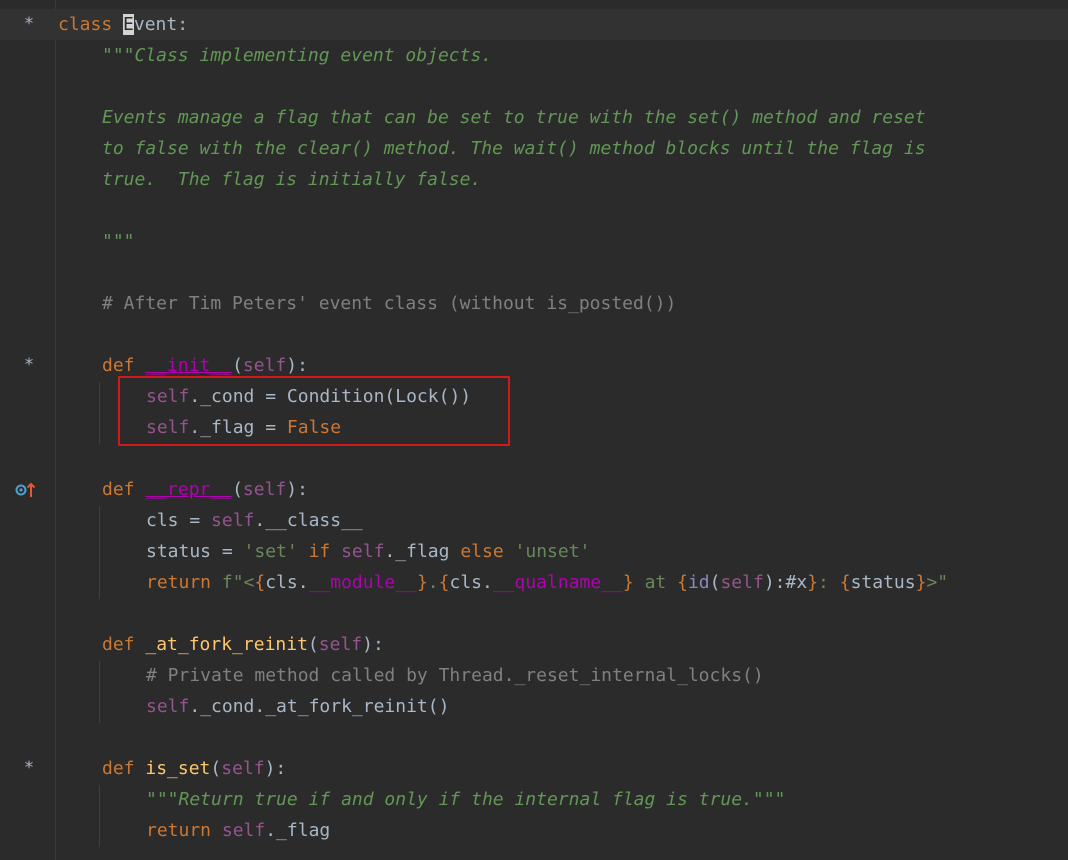 Image resolution: width=1068 pixels, height=860 pixels. What do you see at coordinates (189, 365) in the screenshot?
I see `method-name: __init__` at bounding box center [189, 365].